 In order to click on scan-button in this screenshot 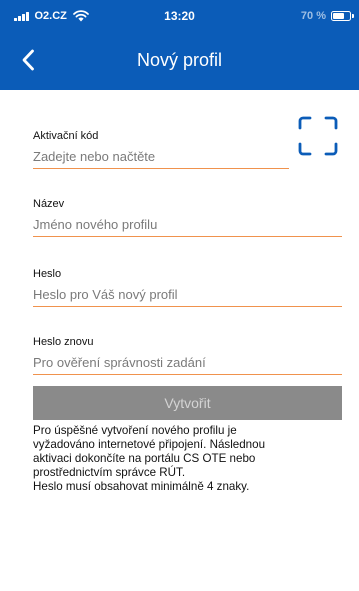, I will do `click(318, 136)`.